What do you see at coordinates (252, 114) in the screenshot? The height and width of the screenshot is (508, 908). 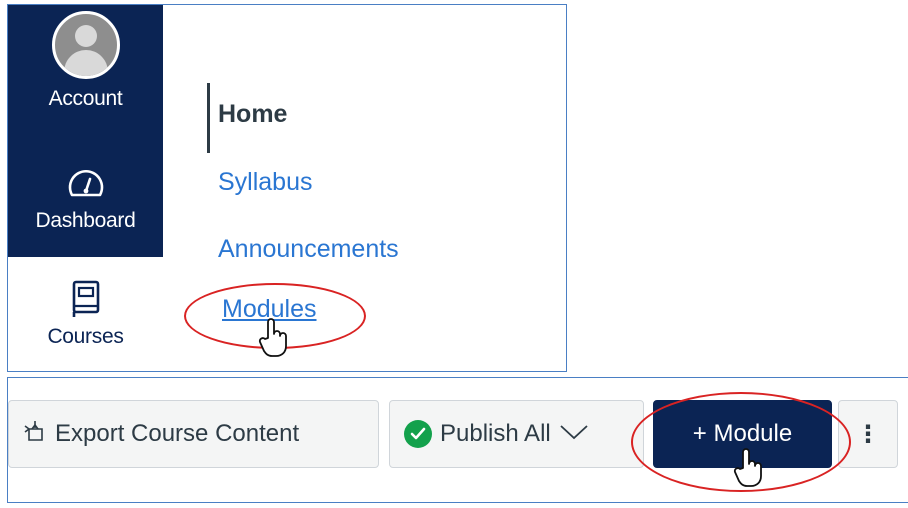 I see `course-nav-home: Home` at bounding box center [252, 114].